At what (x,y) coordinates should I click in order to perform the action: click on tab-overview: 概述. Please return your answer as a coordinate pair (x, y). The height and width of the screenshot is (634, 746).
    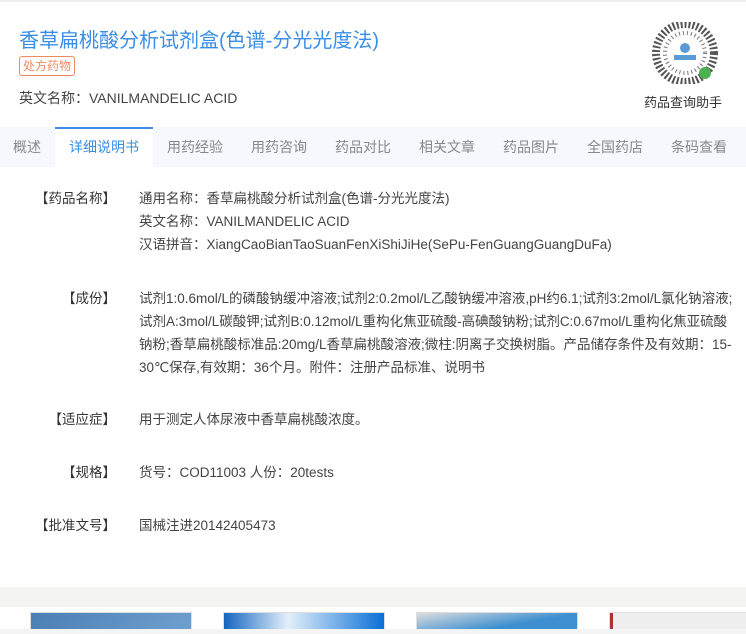
    Looking at the image, I should click on (27, 147).